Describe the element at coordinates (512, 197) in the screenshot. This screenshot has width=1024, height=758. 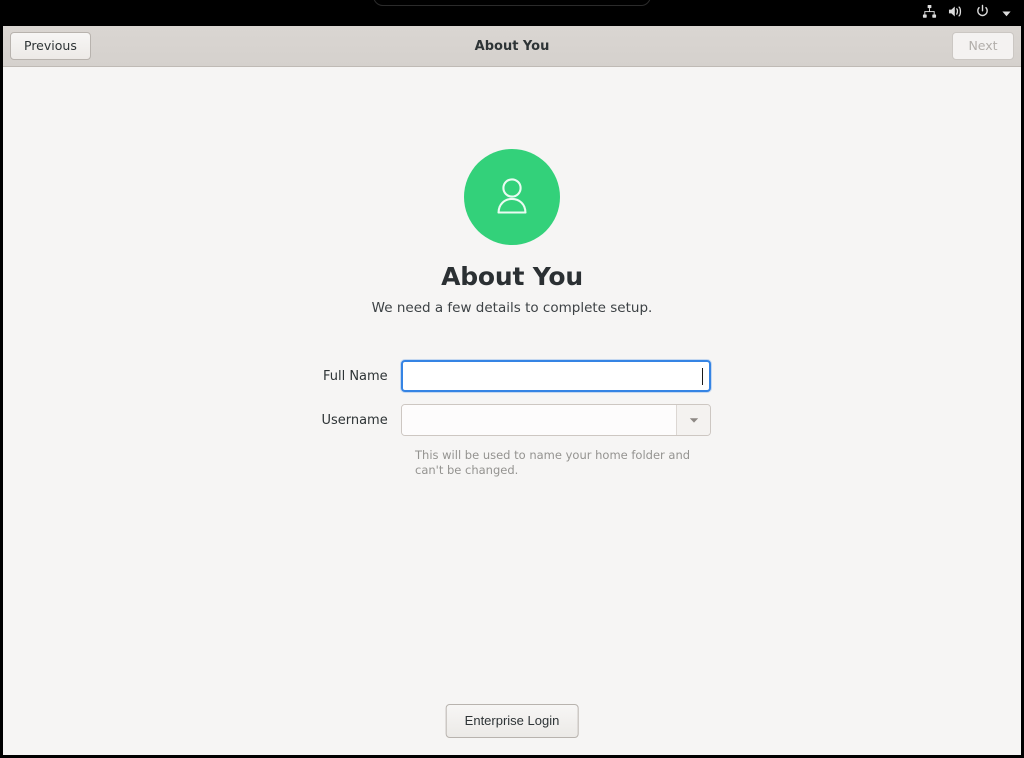
I see `person-avatar-icon` at that location.